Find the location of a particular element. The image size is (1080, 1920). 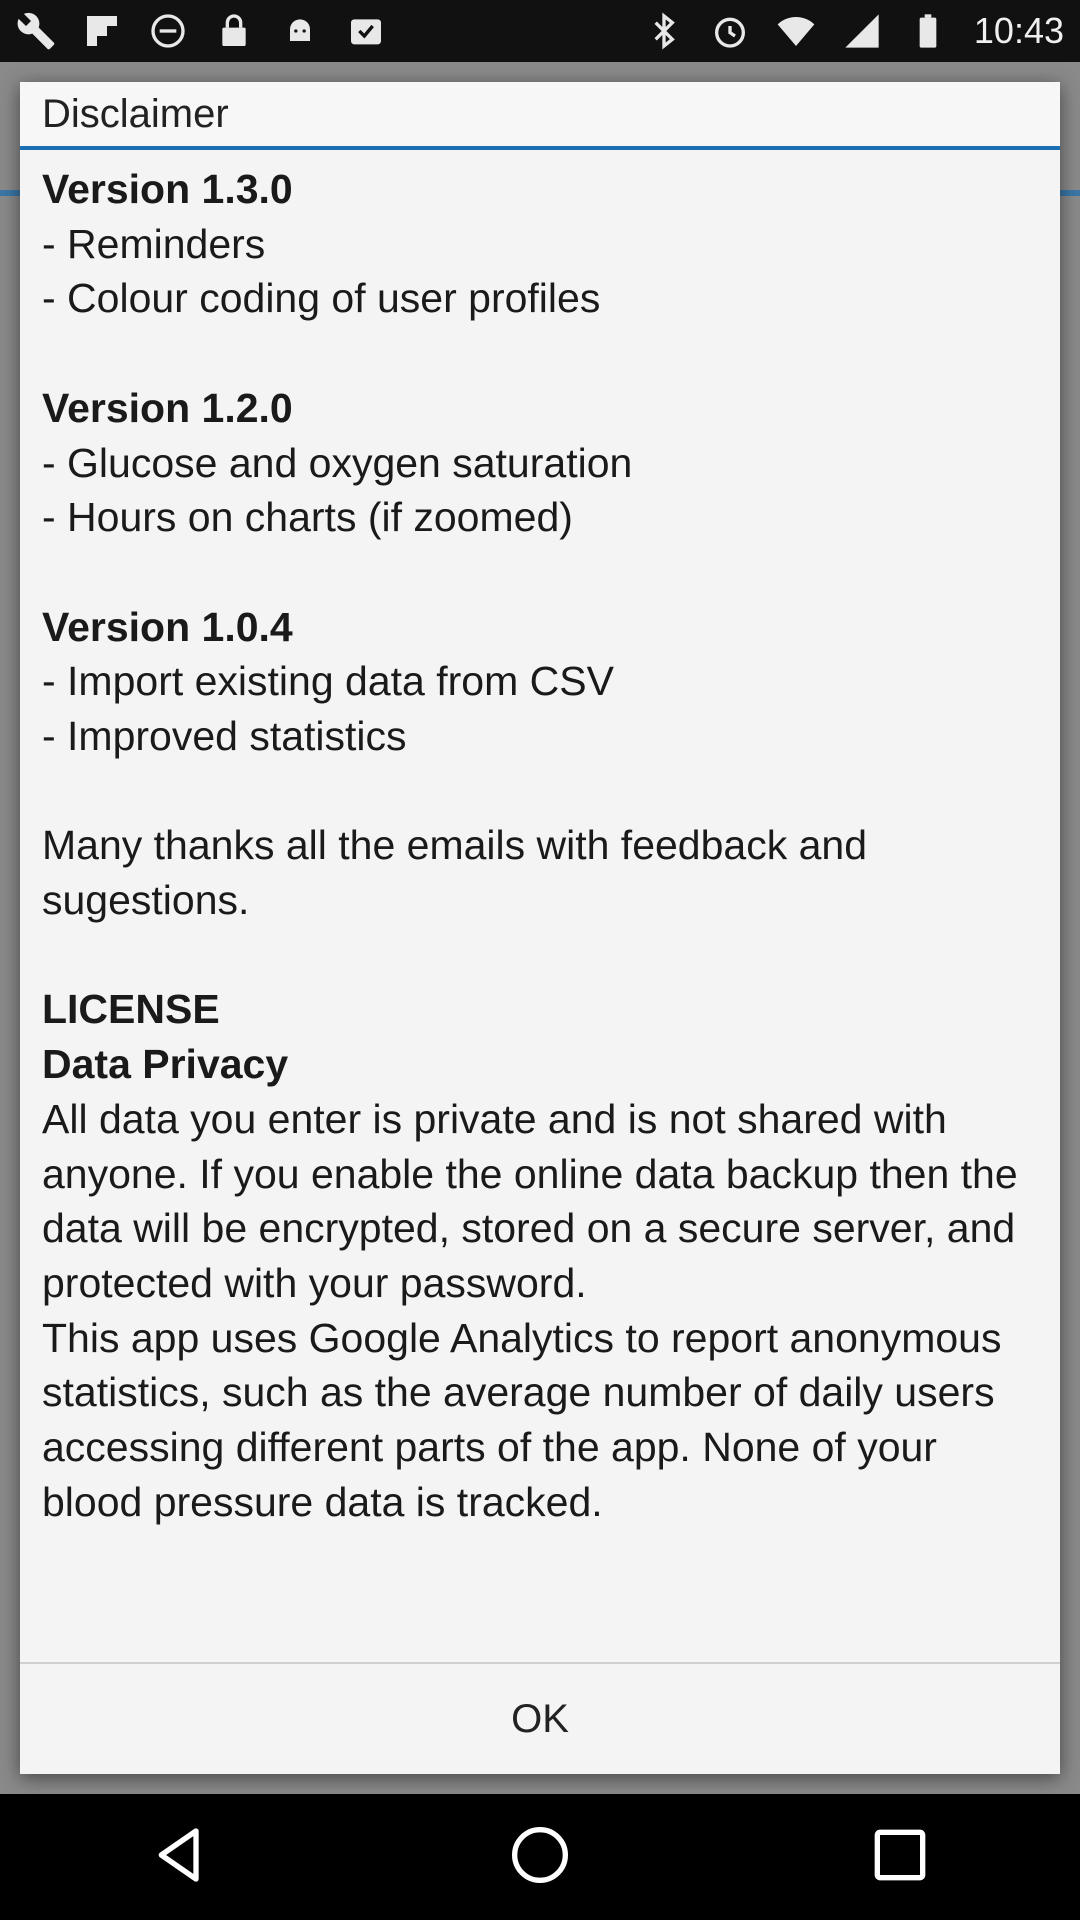

changelog-item: - Improved statistics is located at coordinates (224, 736).